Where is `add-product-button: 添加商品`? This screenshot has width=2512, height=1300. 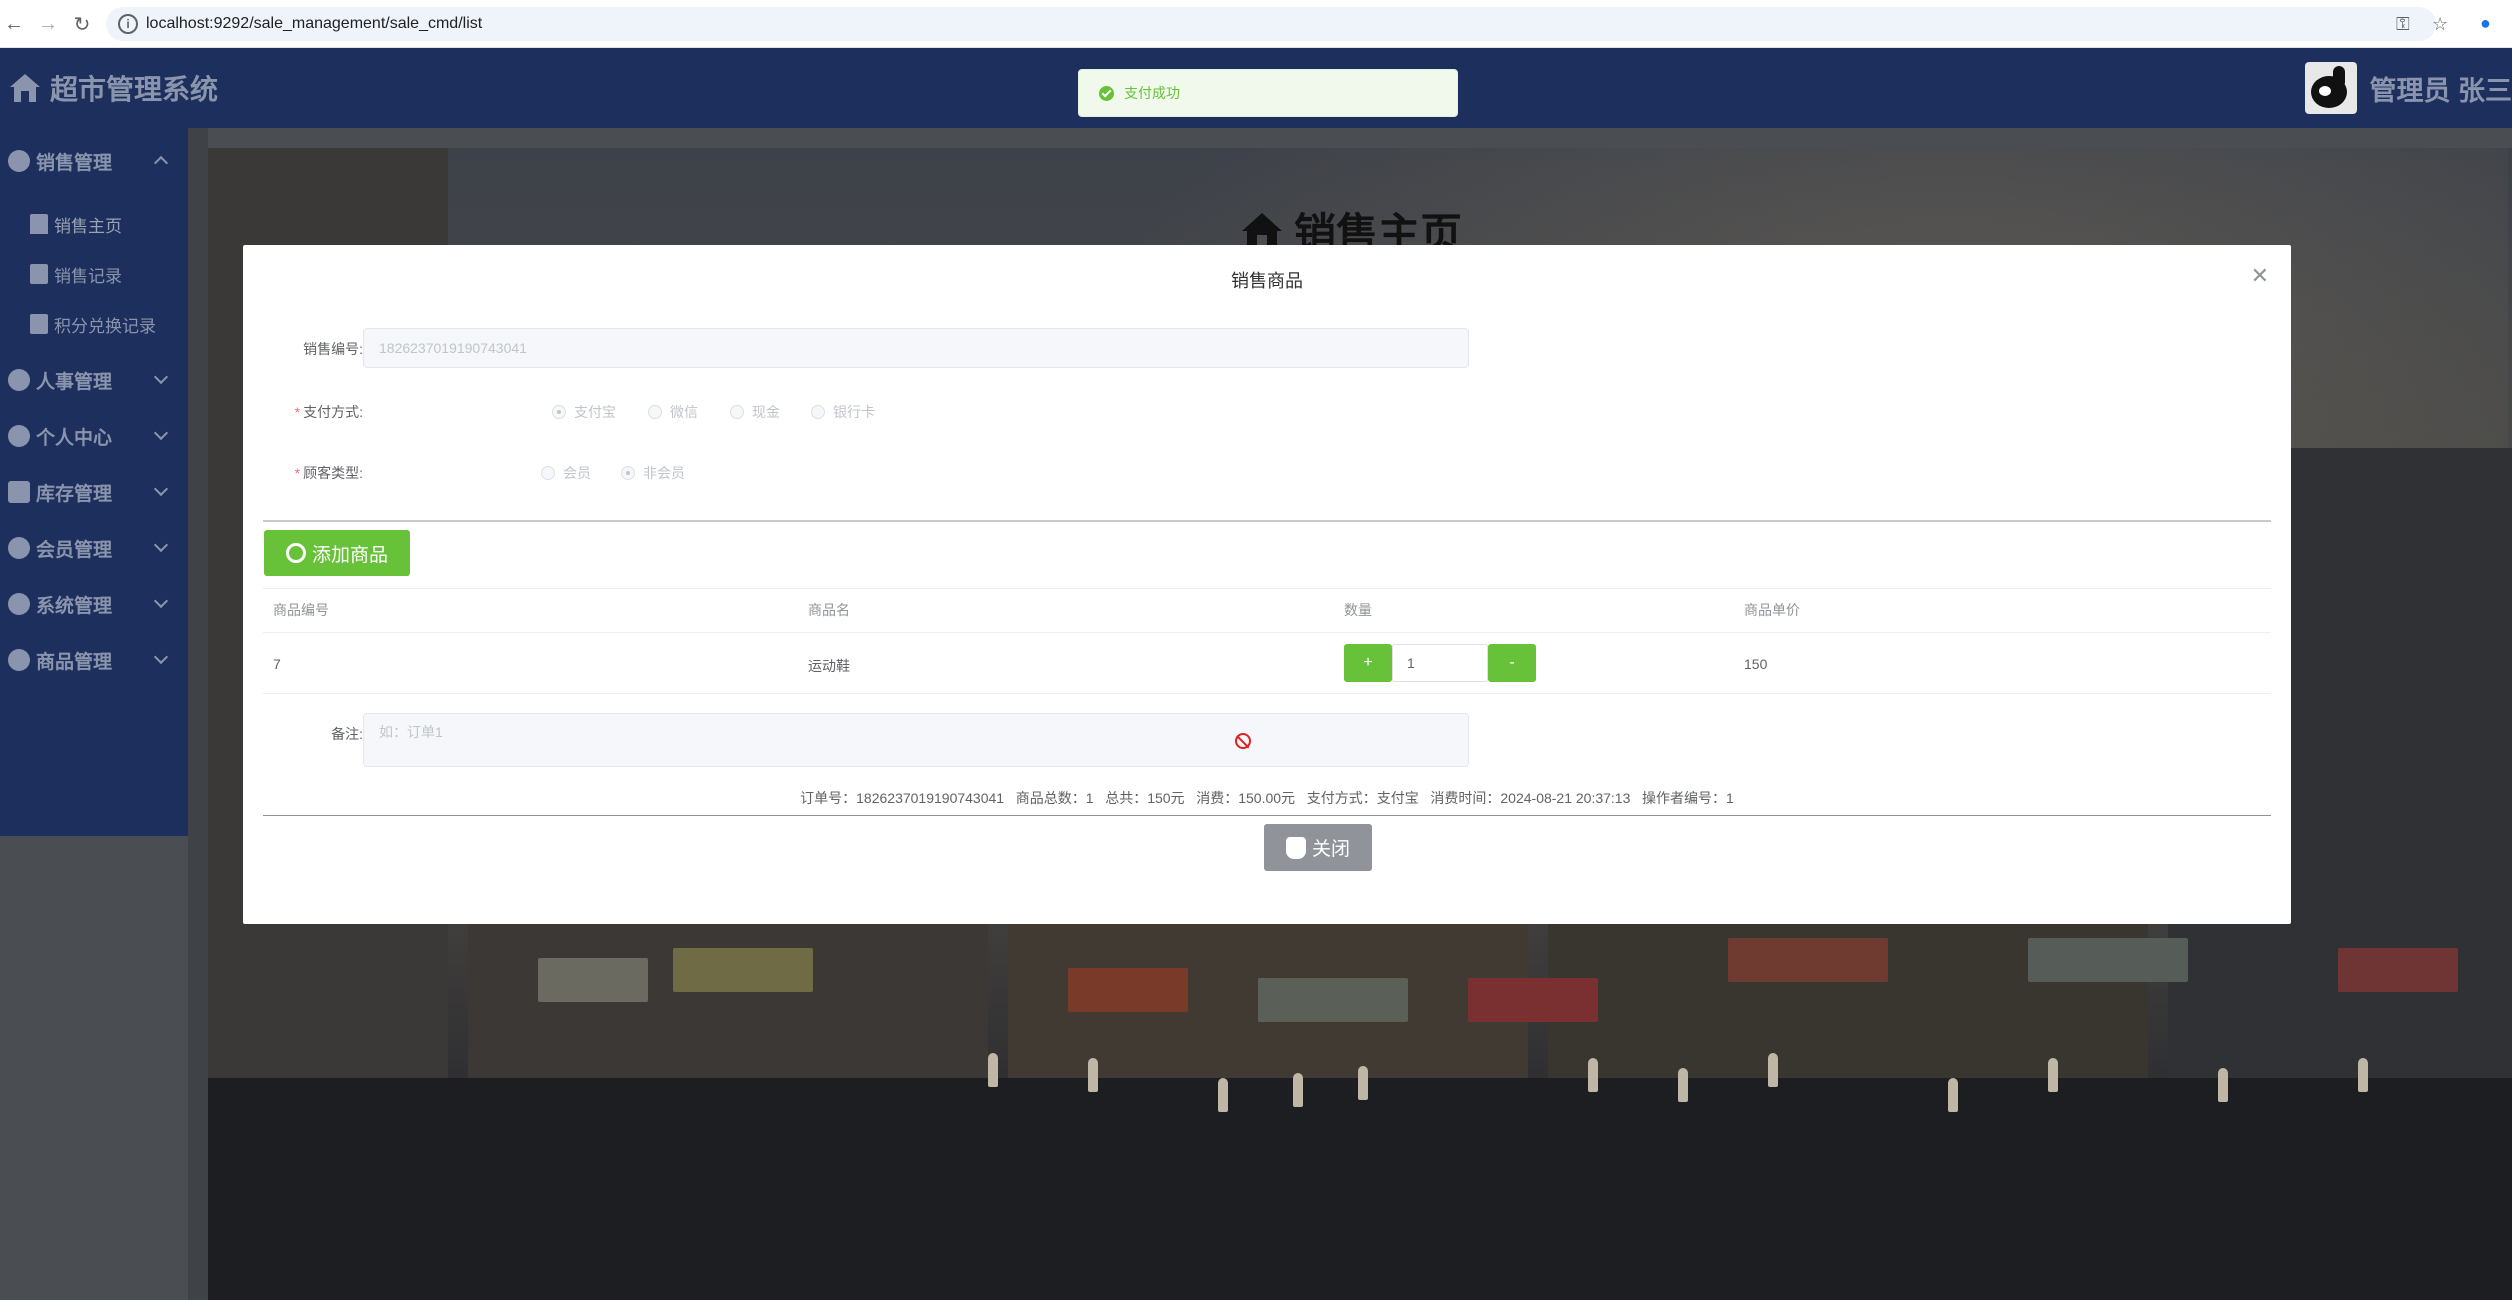
add-product-button: 添加商品 is located at coordinates (337, 553).